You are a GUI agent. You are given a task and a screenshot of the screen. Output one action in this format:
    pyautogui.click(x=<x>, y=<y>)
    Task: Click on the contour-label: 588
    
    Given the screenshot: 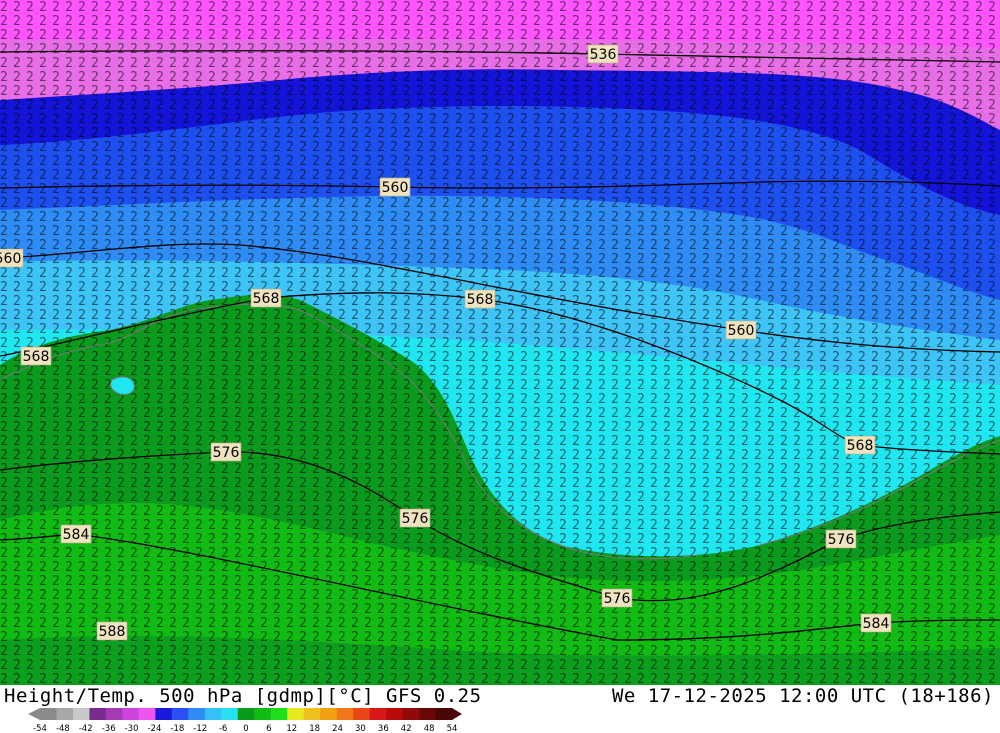 What is the action you would take?
    pyautogui.click(x=112, y=632)
    